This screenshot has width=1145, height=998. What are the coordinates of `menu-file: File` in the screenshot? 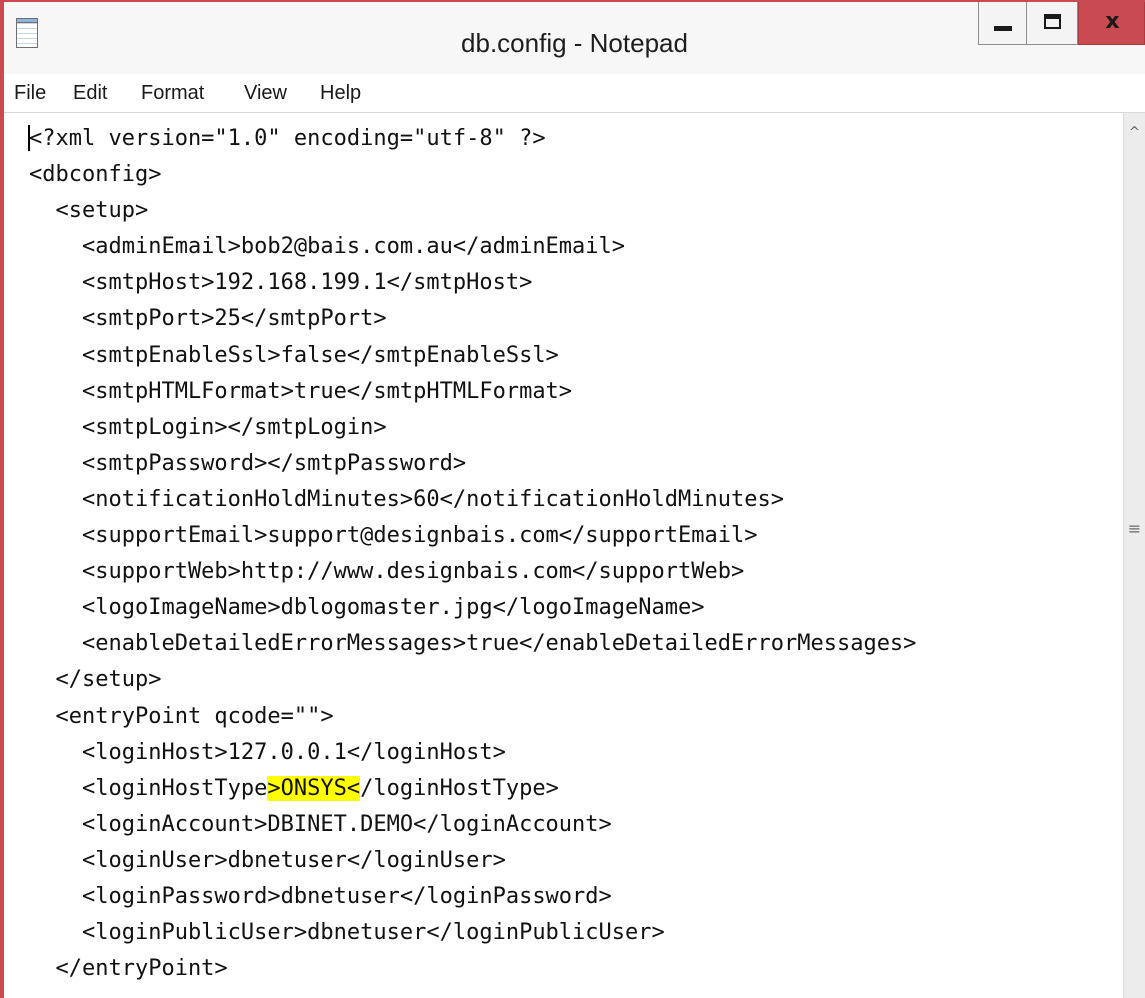 It's located at (30, 93).